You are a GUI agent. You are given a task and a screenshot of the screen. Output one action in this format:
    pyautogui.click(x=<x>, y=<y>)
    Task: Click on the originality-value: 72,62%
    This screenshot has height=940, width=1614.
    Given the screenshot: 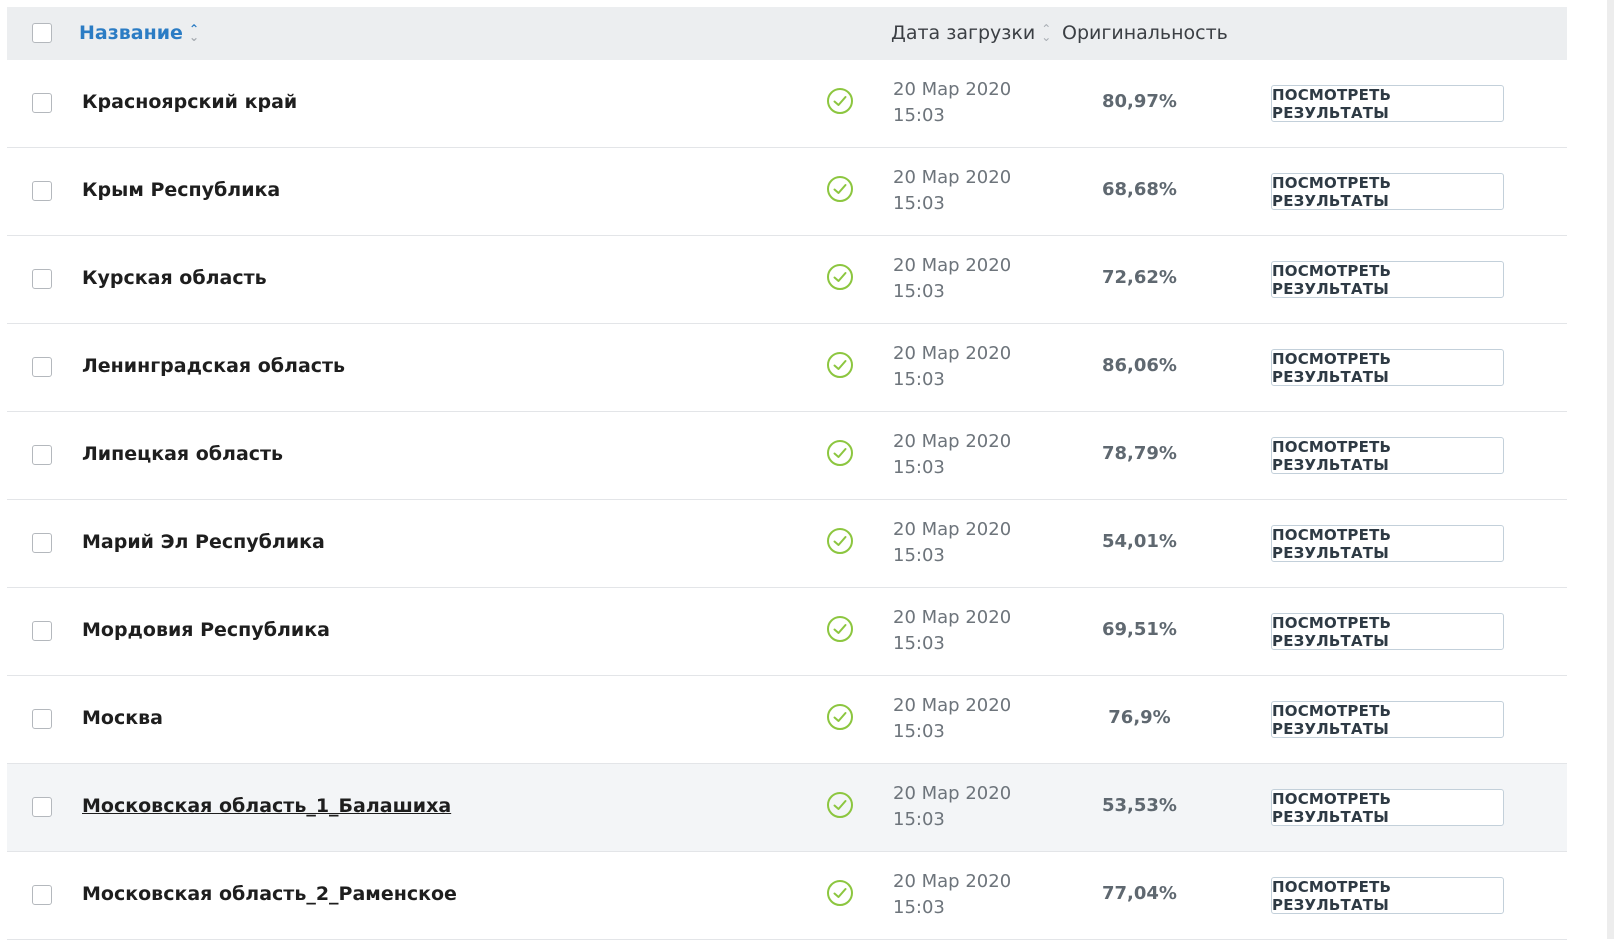 What is the action you would take?
    pyautogui.click(x=1139, y=277)
    